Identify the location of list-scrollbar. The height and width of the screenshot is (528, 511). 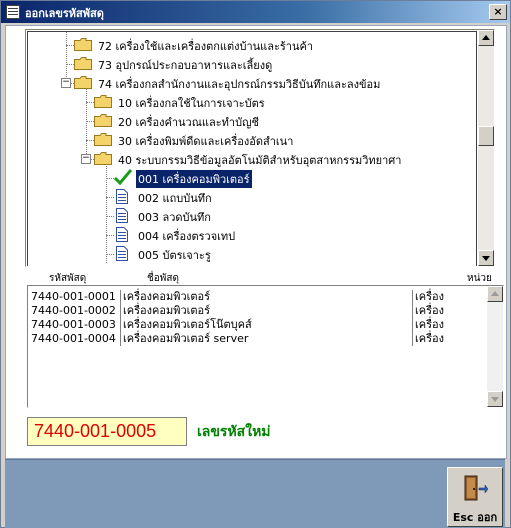
(495, 346).